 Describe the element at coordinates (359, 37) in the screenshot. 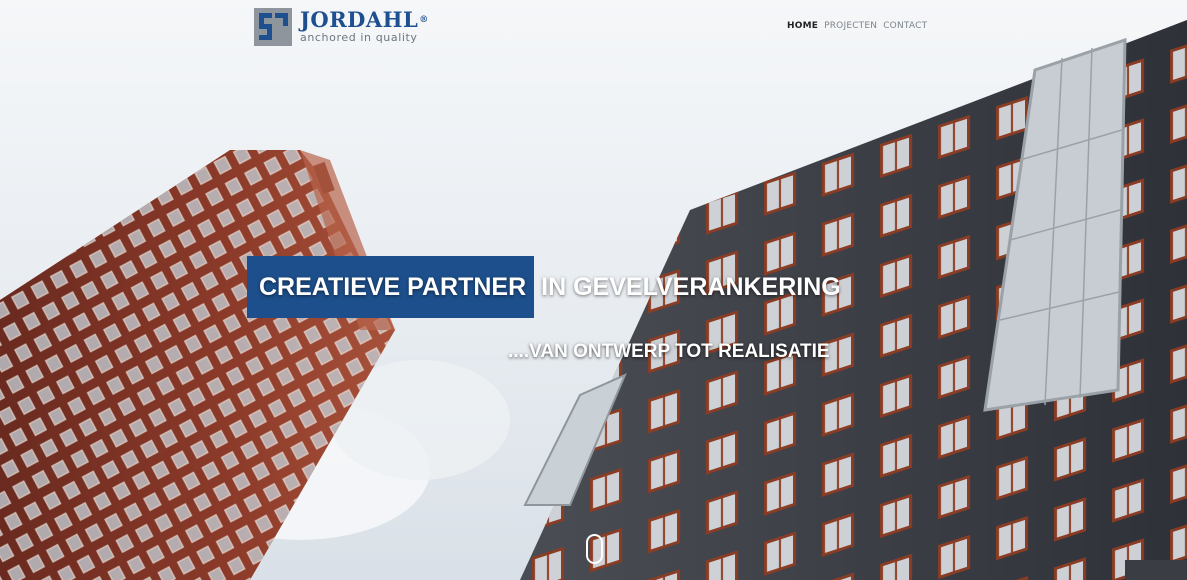

I see `logo-tagline: anchored in quality` at that location.